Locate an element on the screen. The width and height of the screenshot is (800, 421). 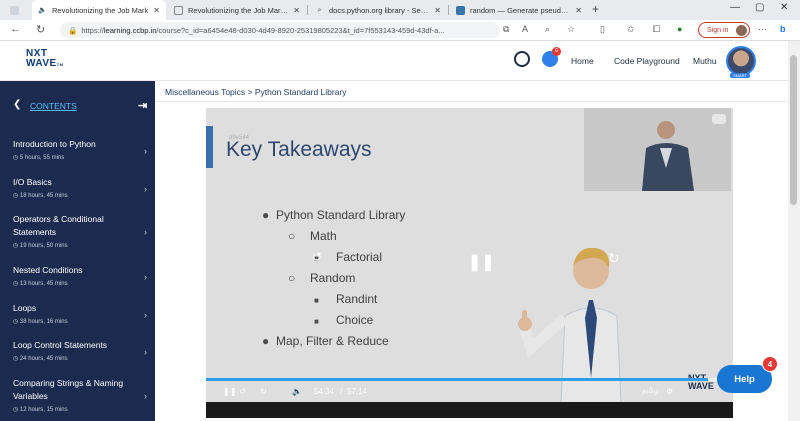
more-icon: ⋯ is located at coordinates (762, 29).